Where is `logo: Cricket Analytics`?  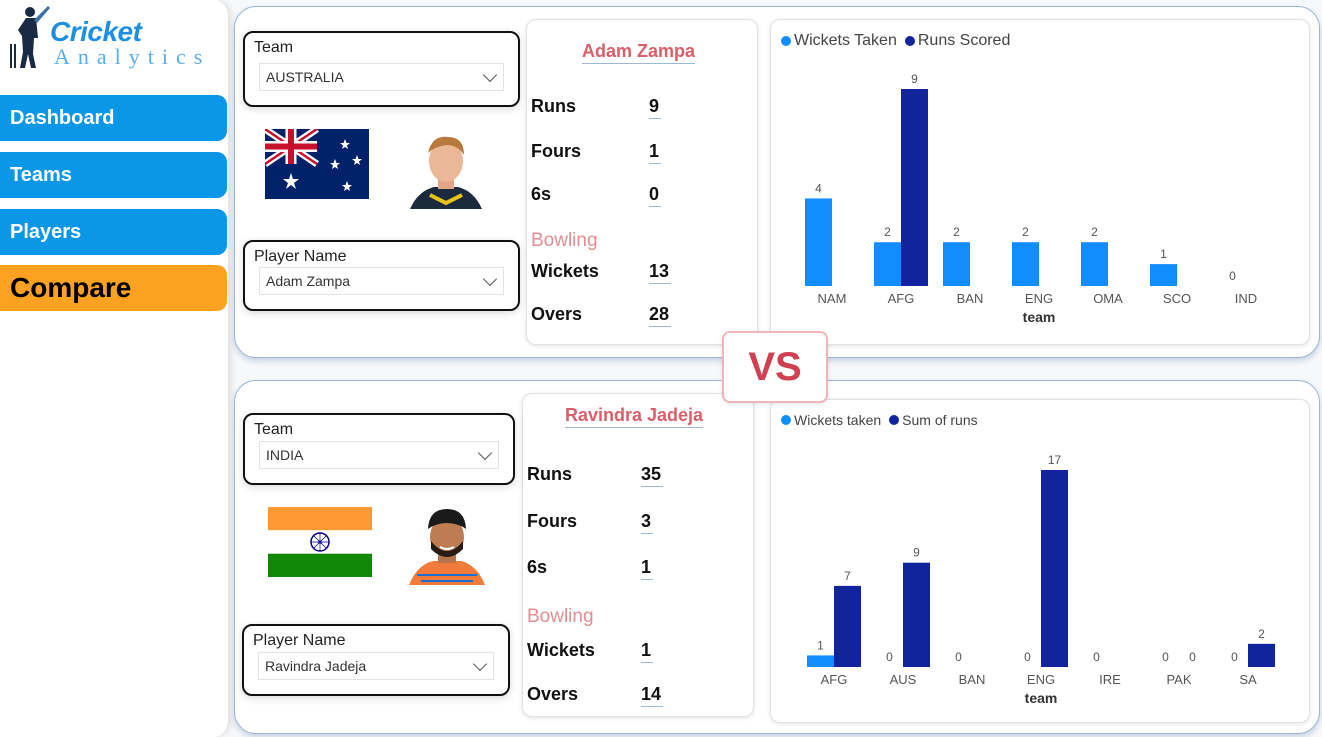
logo: Cricket Analytics is located at coordinates (116, 39).